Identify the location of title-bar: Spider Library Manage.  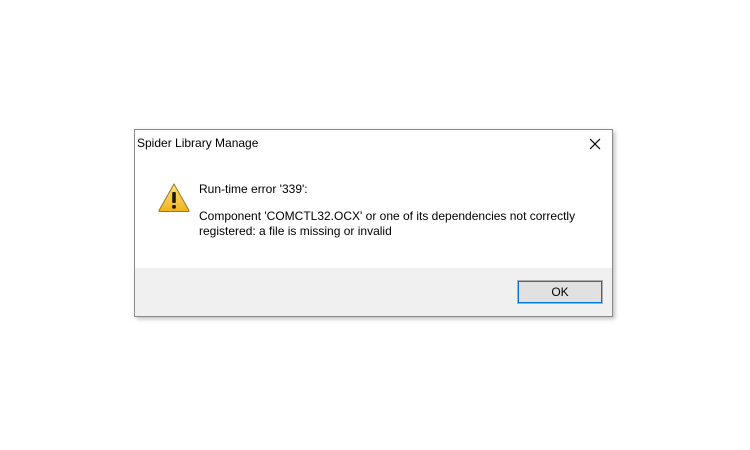
(373, 144).